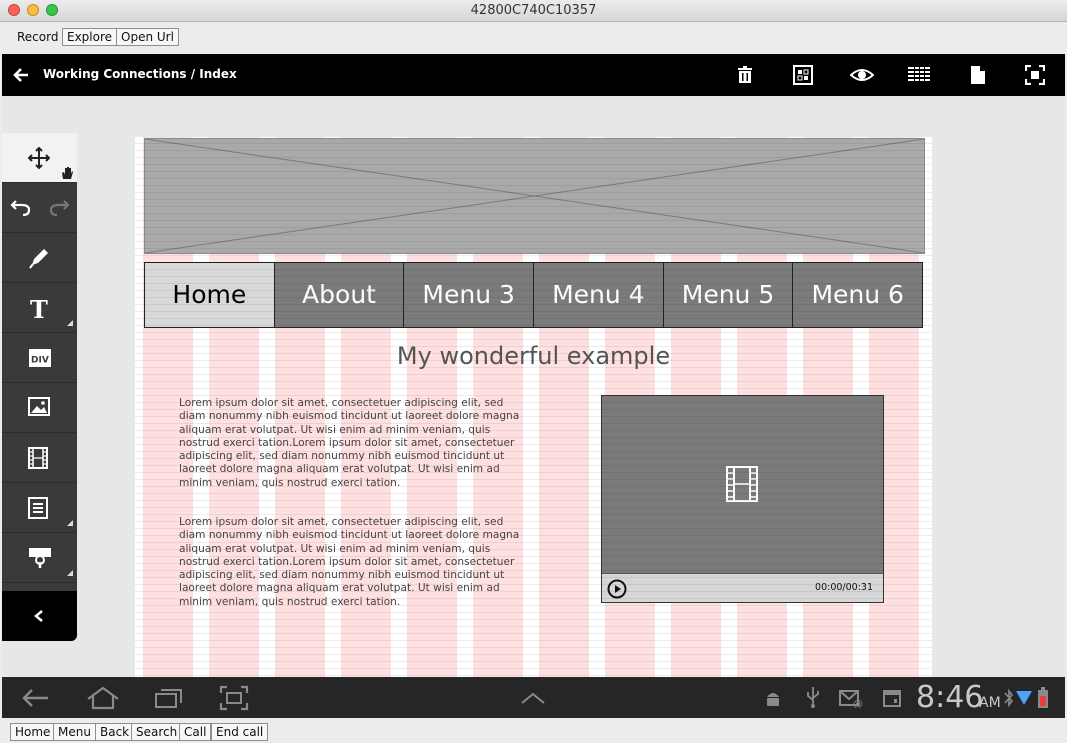 The width and height of the screenshot is (1067, 743). What do you see at coordinates (533, 37) in the screenshot?
I see `top-toolbar: Record Explore Open Url` at bounding box center [533, 37].